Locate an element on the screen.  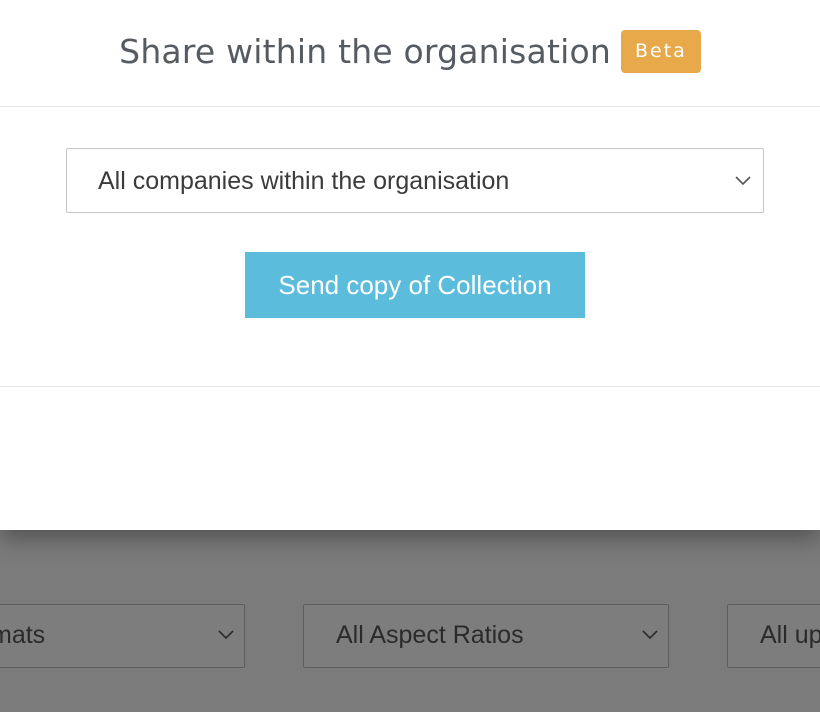
modal-title: Share within the organisation Beta is located at coordinates (410, 51).